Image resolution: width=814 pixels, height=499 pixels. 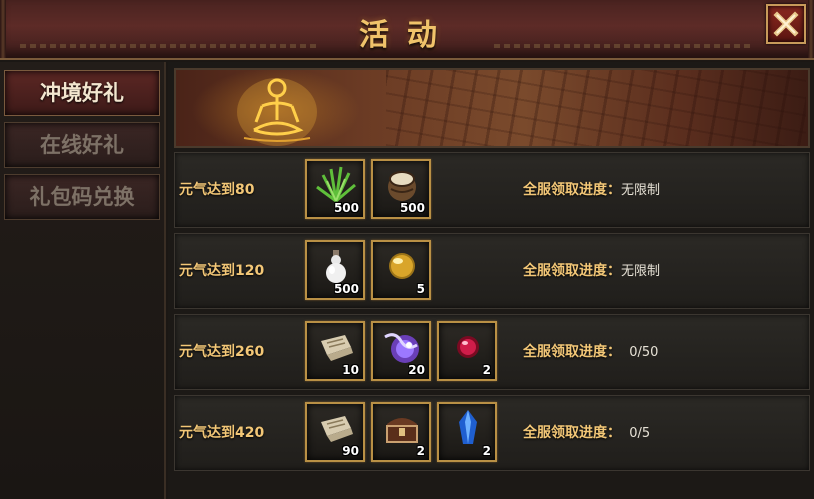 I want to click on server-progress: 全服领取进度： 0/5, so click(x=586, y=433).